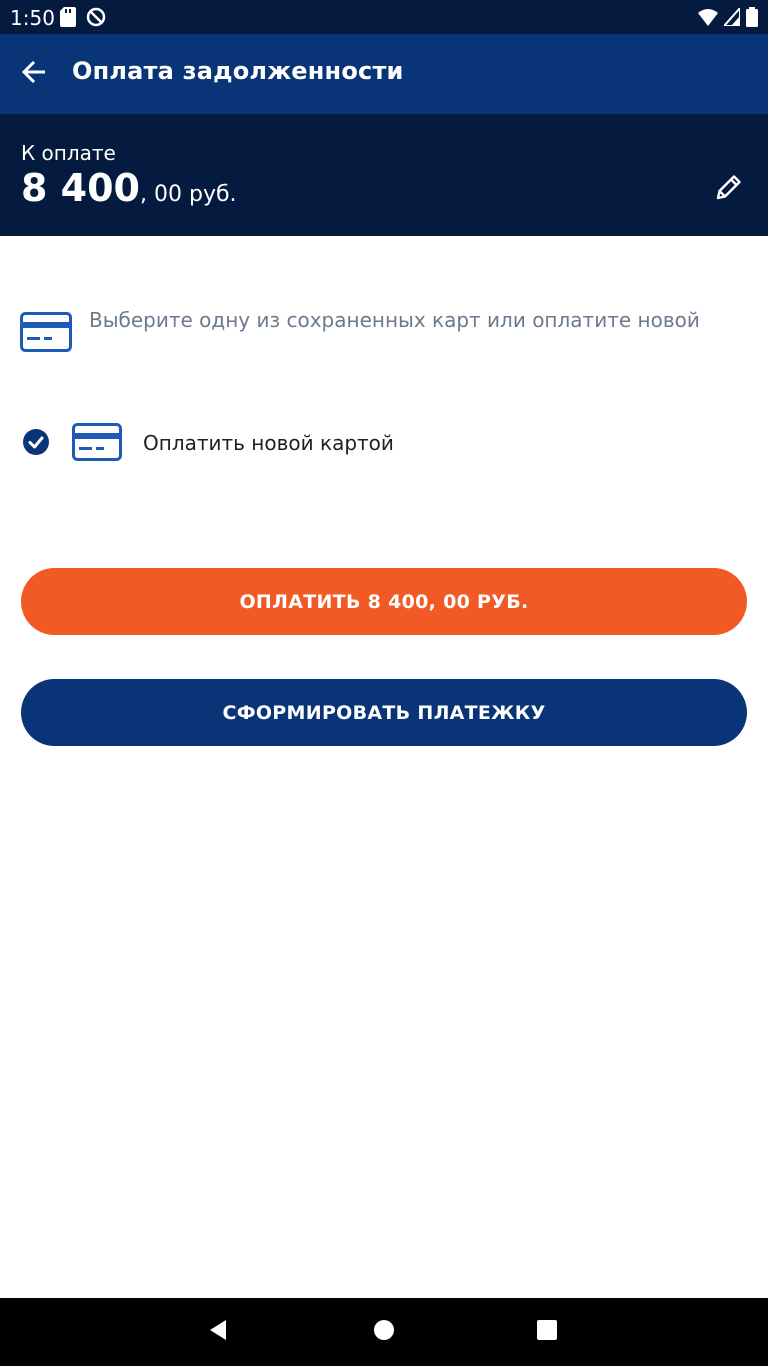 The image size is (768, 1366). Describe the element at coordinates (36, 444) in the screenshot. I see `check-circle-icon` at that location.